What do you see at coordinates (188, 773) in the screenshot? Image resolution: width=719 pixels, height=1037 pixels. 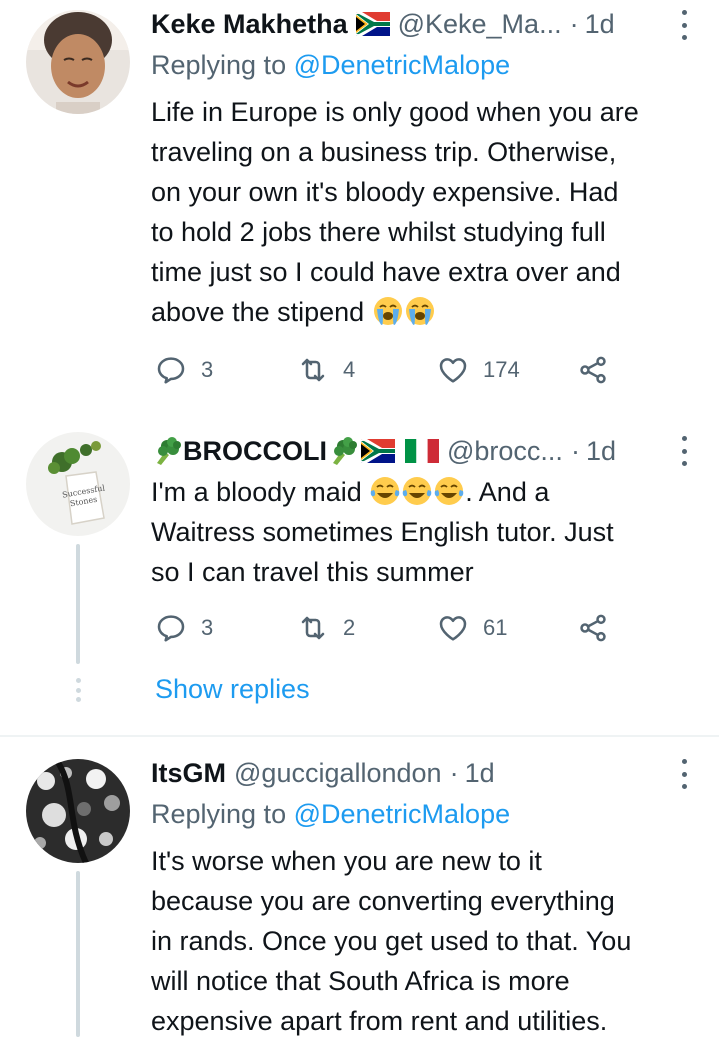 I see `author-name: ItsGM` at bounding box center [188, 773].